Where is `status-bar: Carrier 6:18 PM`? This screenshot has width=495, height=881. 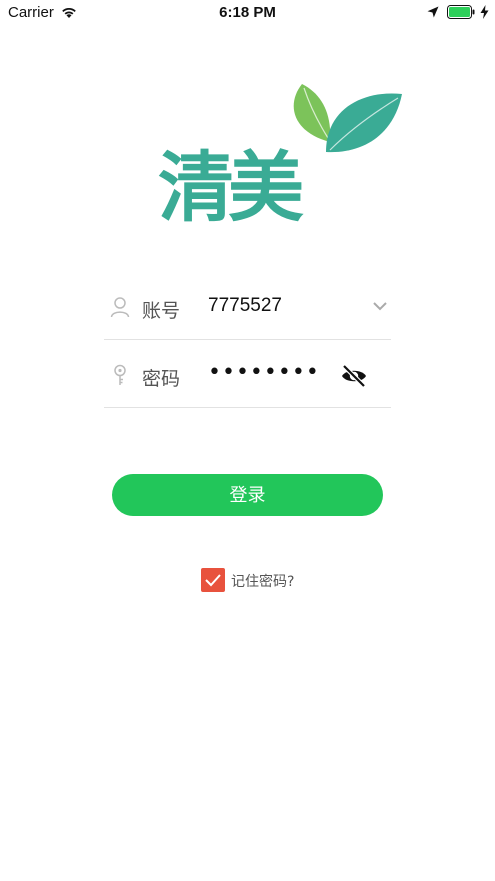 status-bar: Carrier 6:18 PM is located at coordinates (247, 13).